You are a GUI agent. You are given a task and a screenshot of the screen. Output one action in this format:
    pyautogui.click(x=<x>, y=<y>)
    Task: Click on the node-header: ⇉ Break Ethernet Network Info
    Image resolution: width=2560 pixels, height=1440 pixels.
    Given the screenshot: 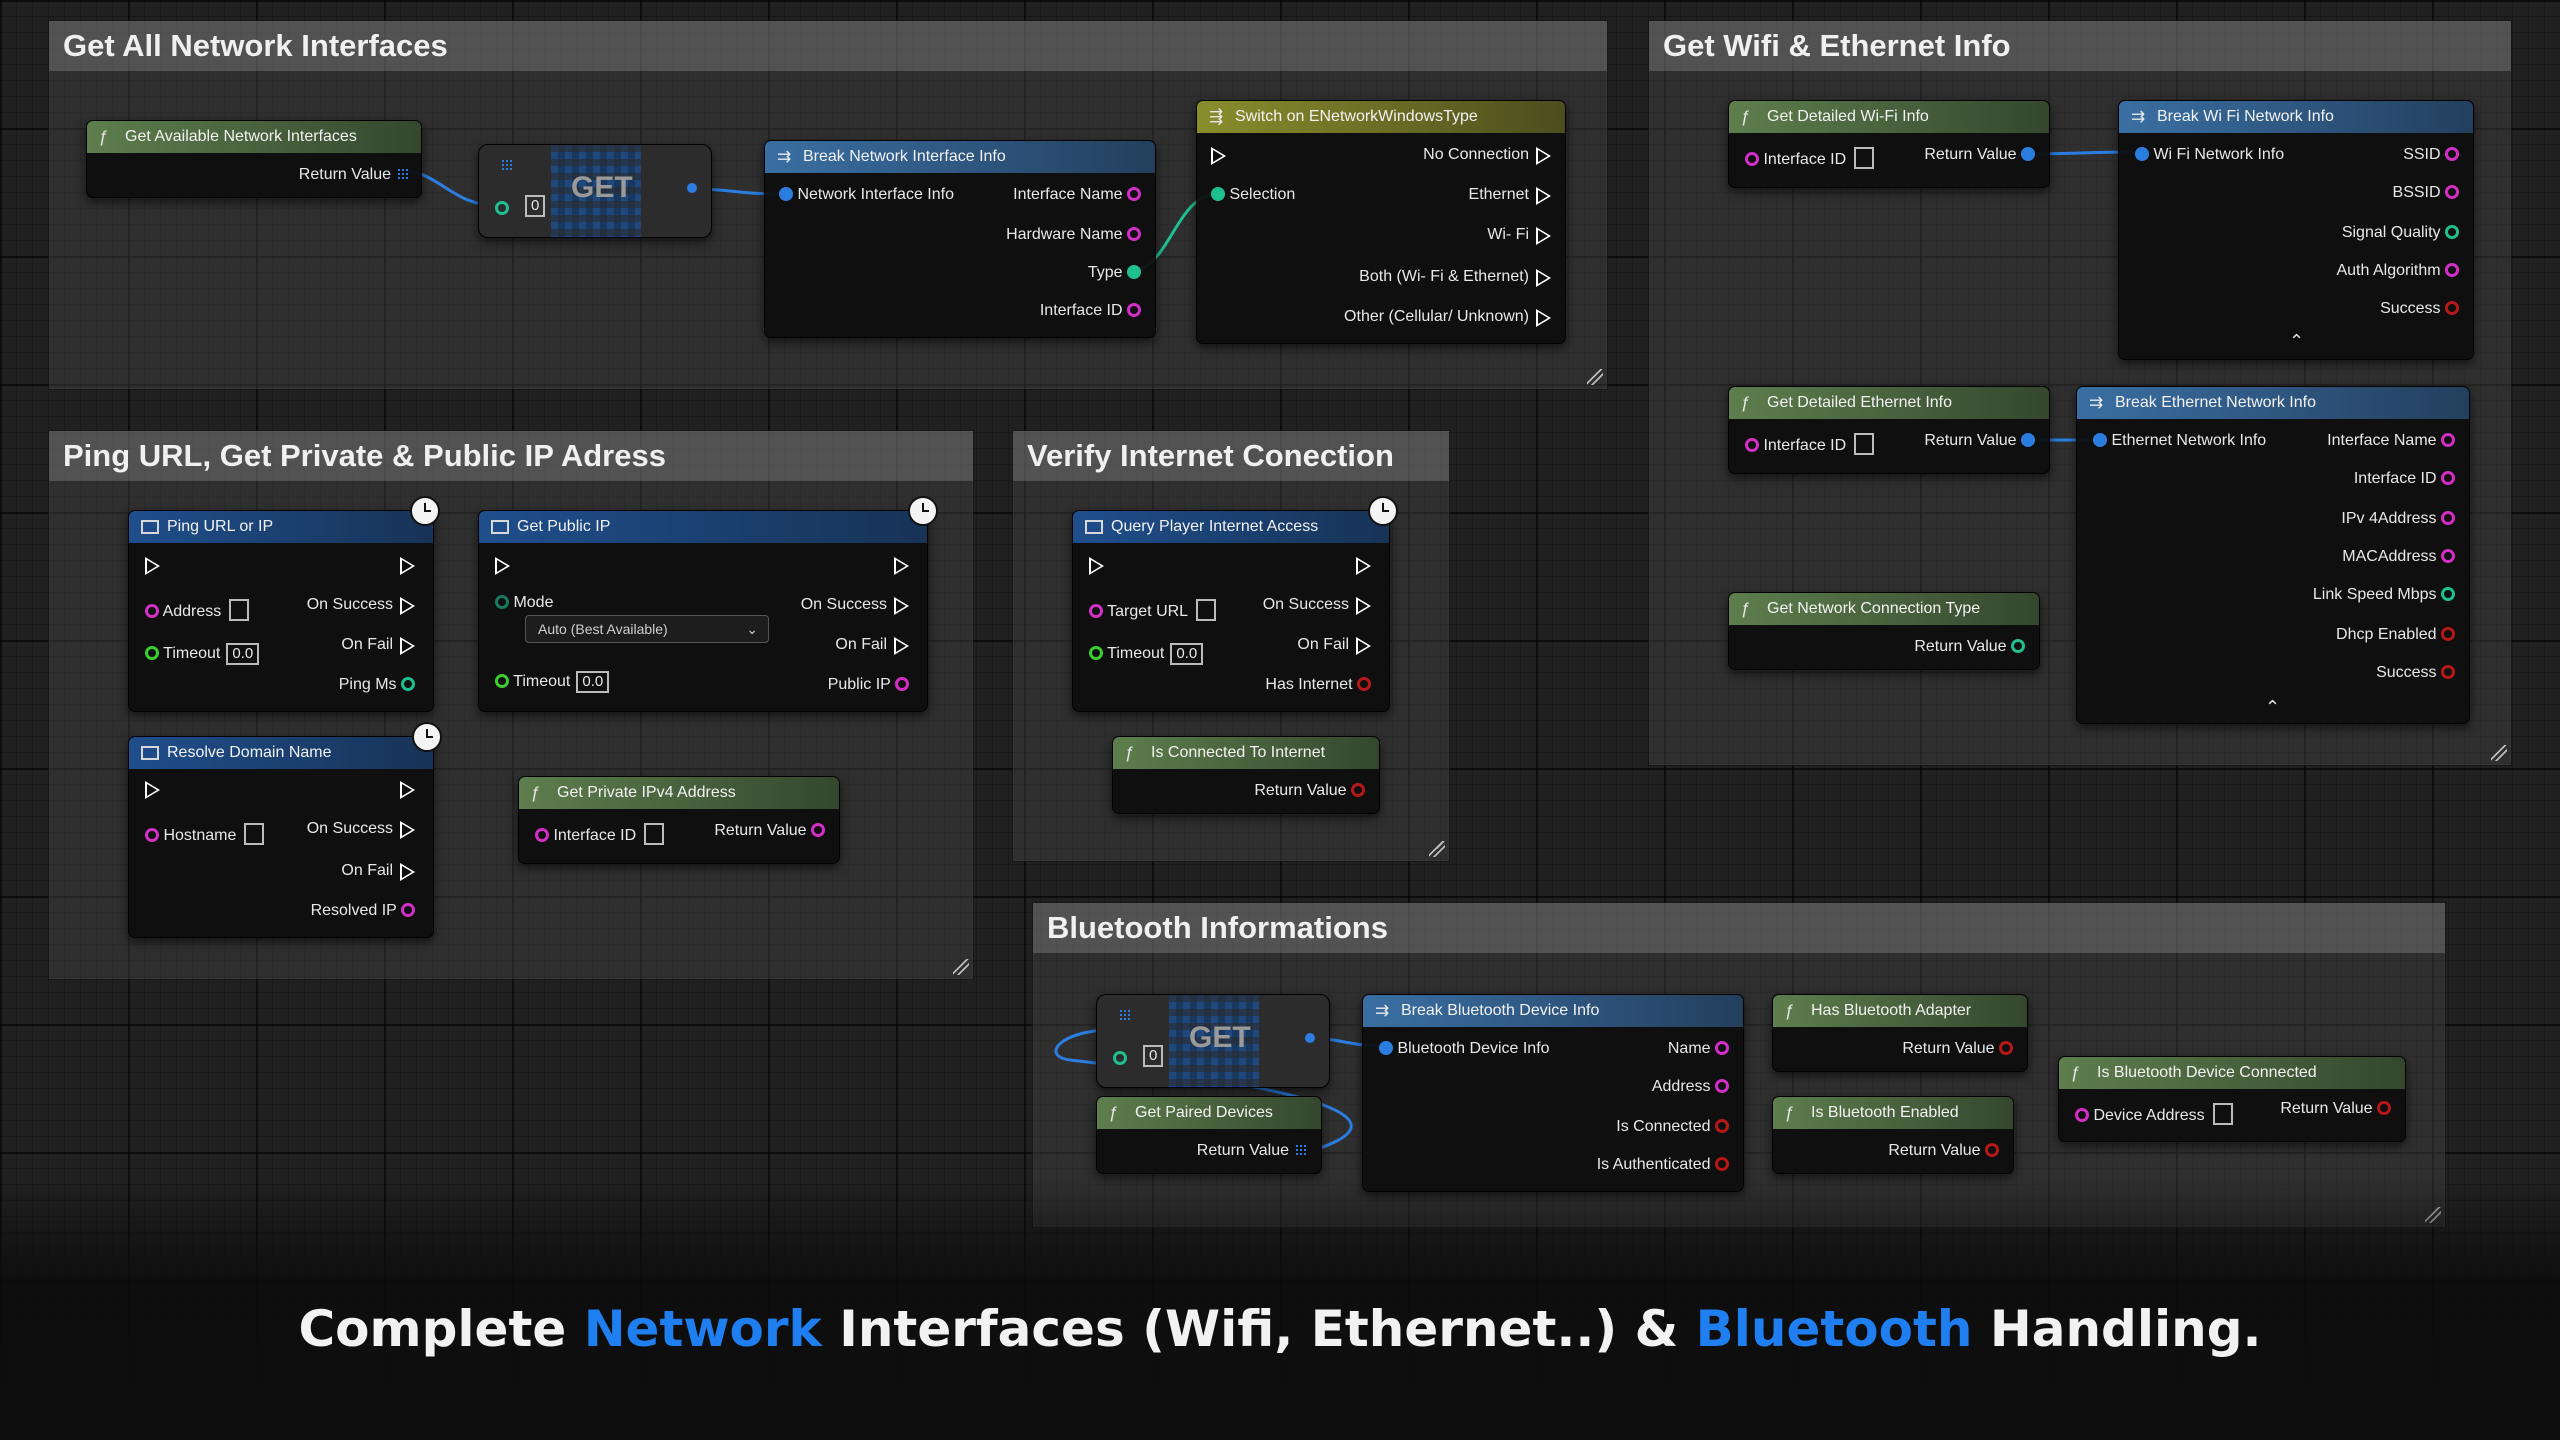 What is the action you would take?
    pyautogui.click(x=2273, y=403)
    